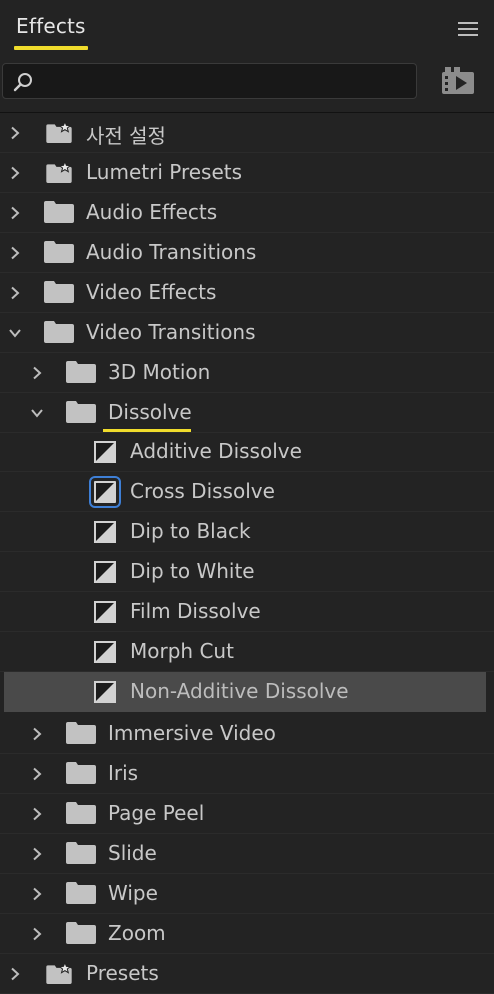 Image resolution: width=494 pixels, height=994 pixels. Describe the element at coordinates (468, 30) in the screenshot. I see `panel-menu-icon` at that location.